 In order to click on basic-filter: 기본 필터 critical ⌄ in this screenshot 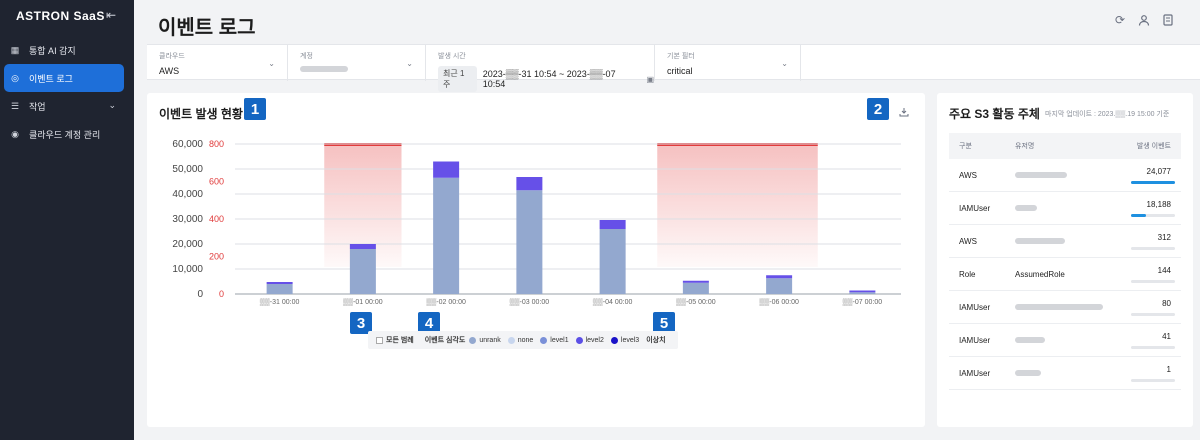, I will do `click(728, 63)`.